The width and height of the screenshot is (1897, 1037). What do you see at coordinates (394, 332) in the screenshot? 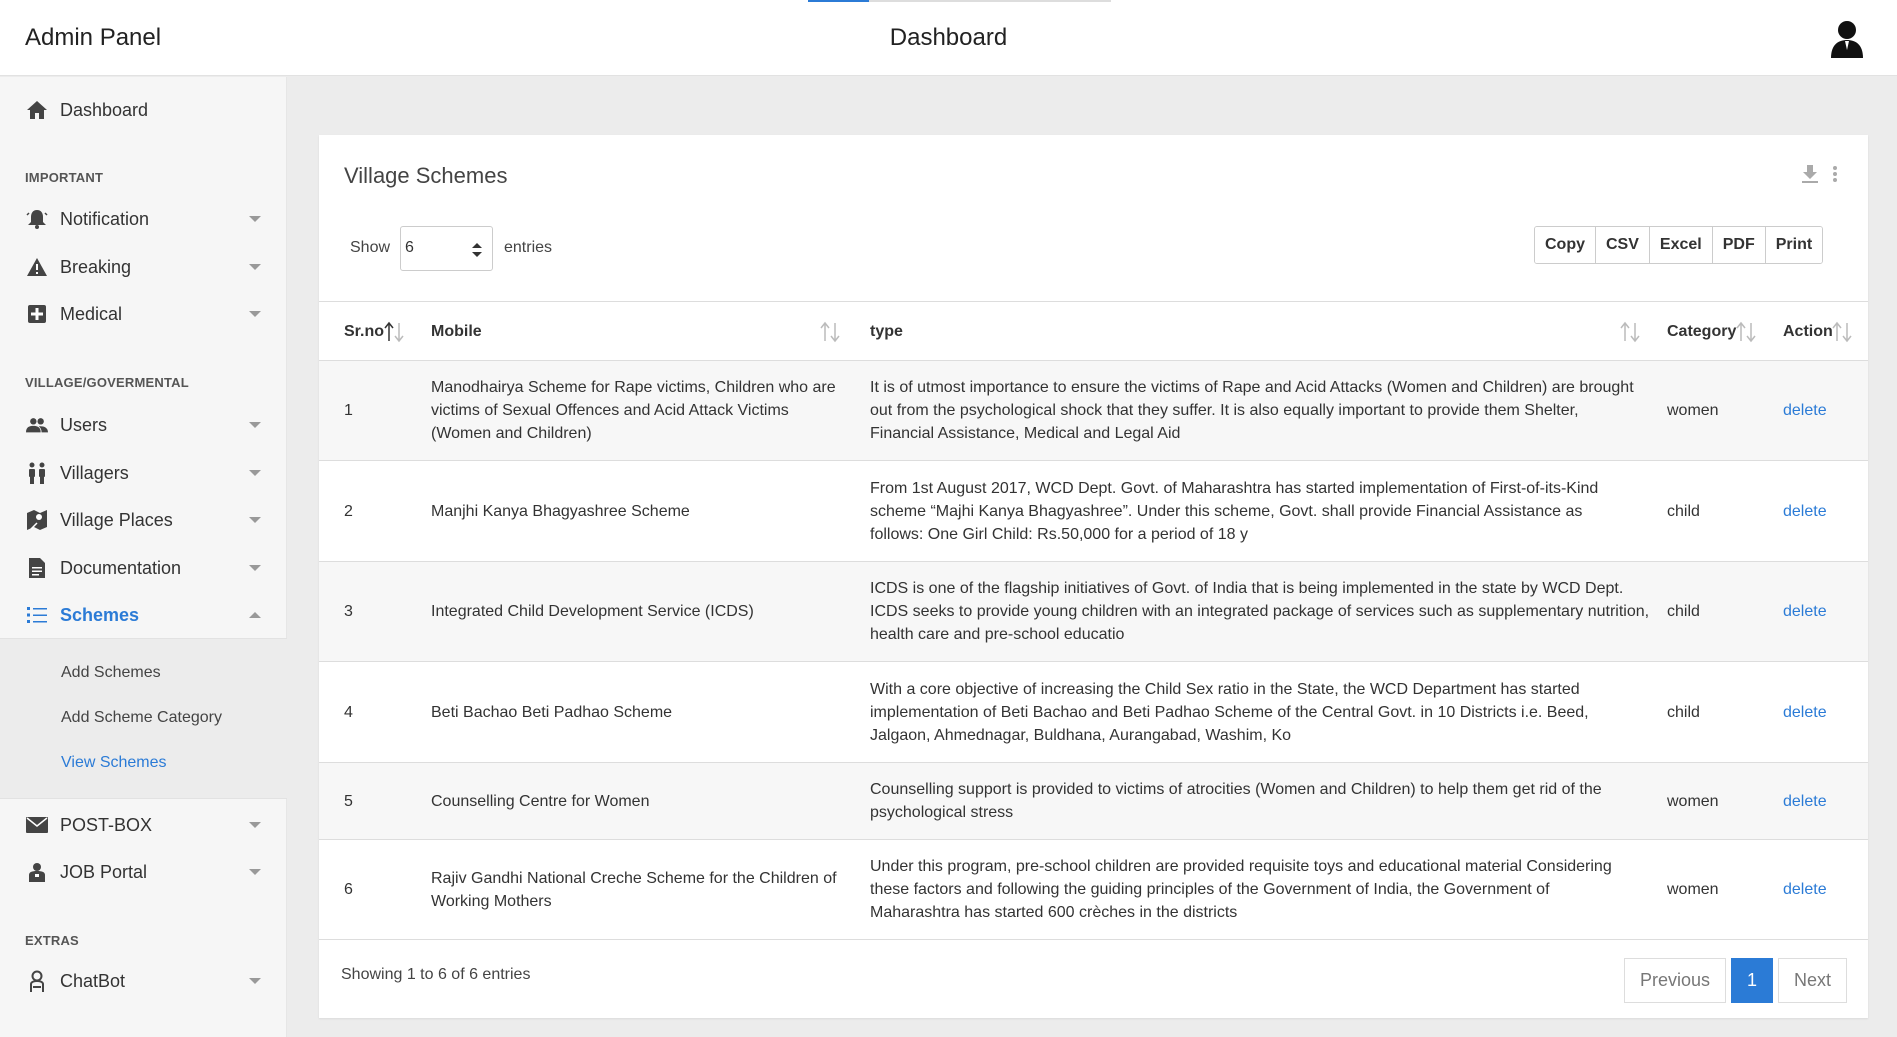
I see `sort-asc-active-icon` at bounding box center [394, 332].